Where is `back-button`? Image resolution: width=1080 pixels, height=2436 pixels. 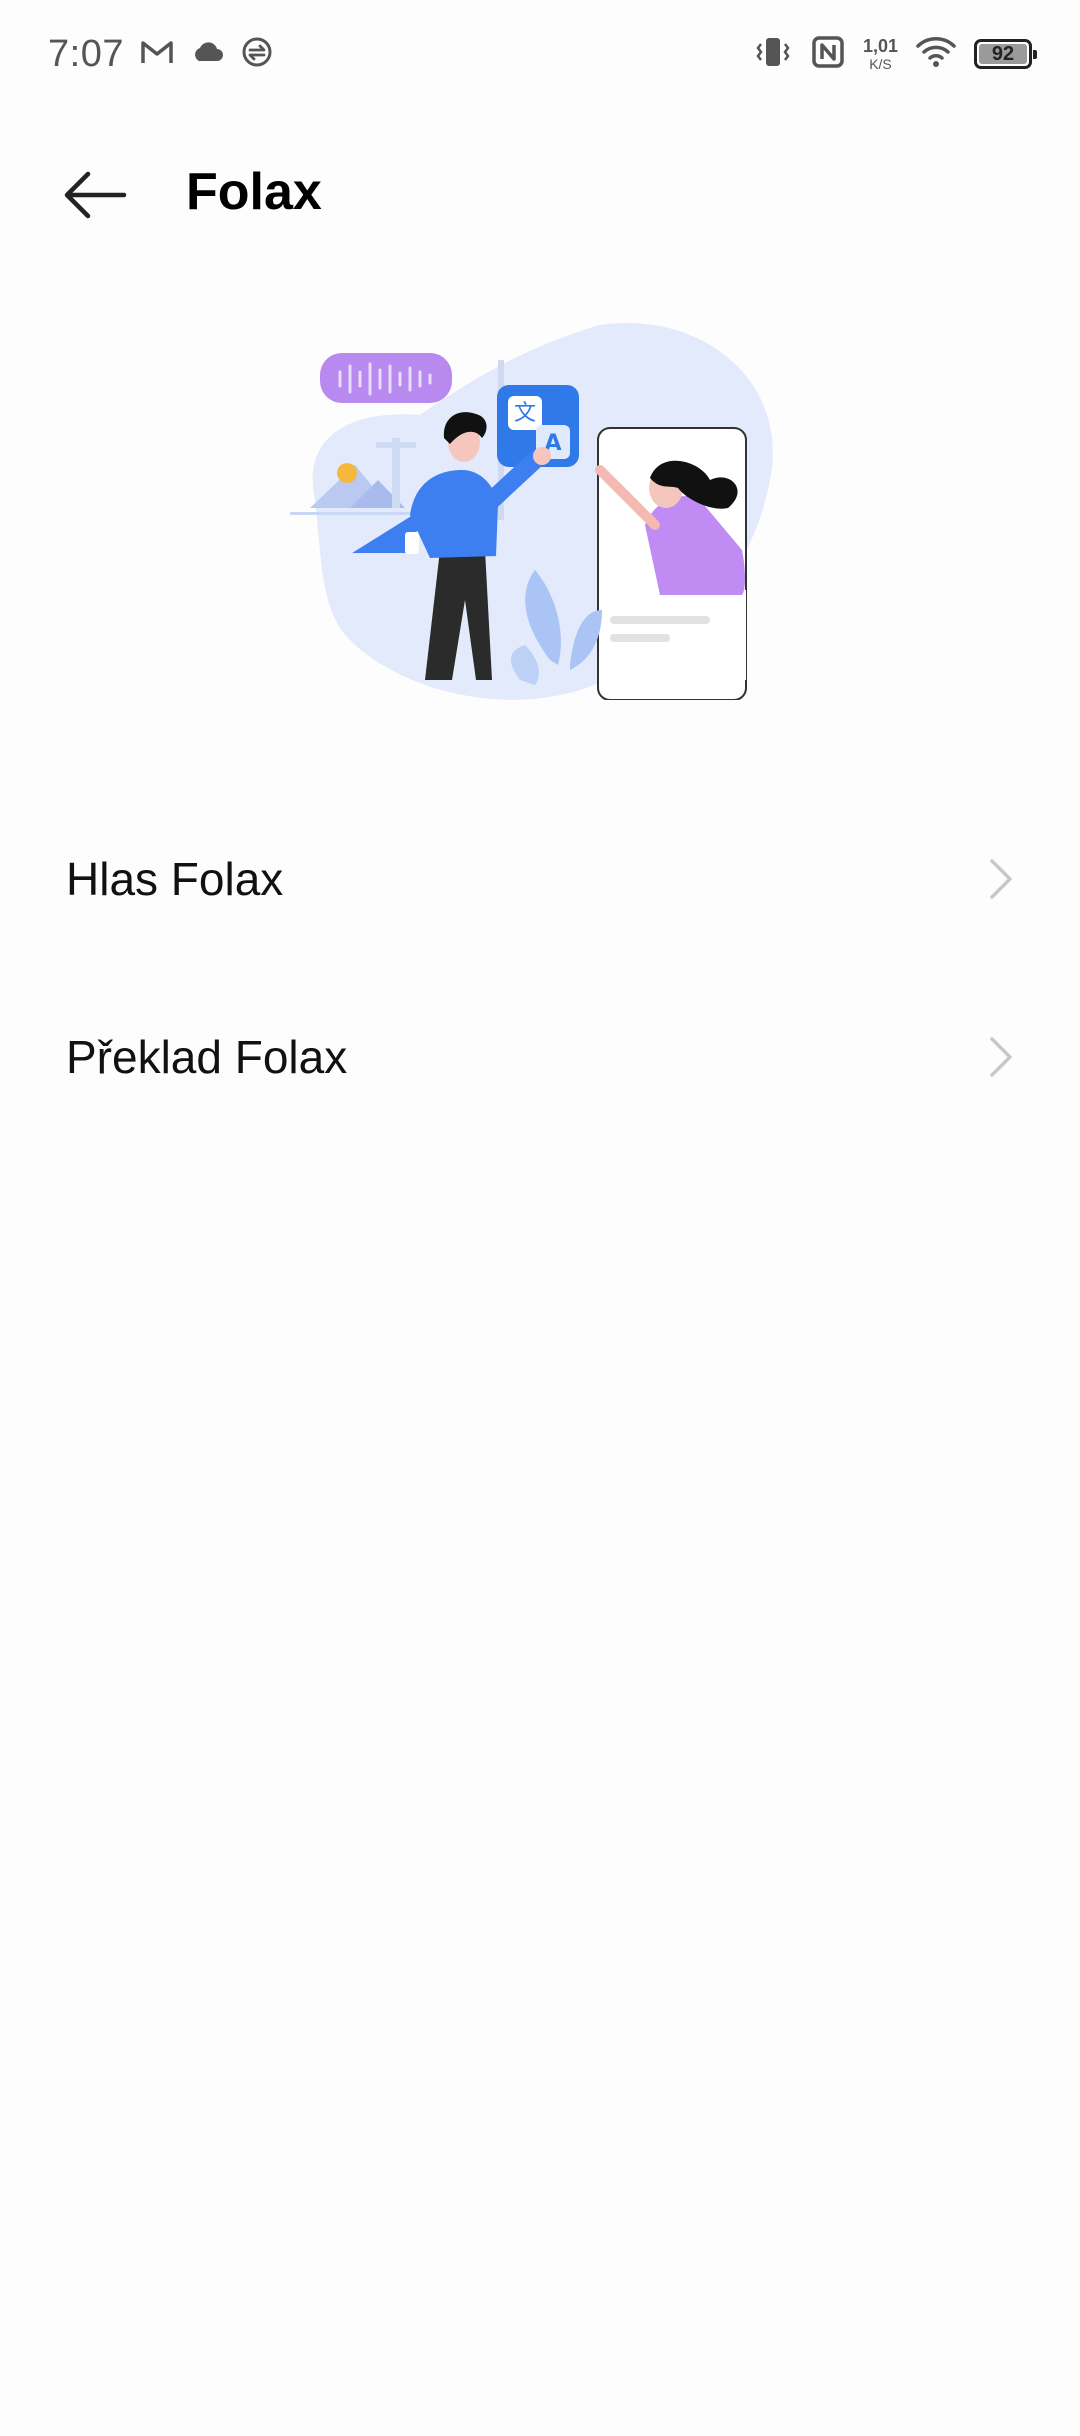
back-button is located at coordinates (95, 195).